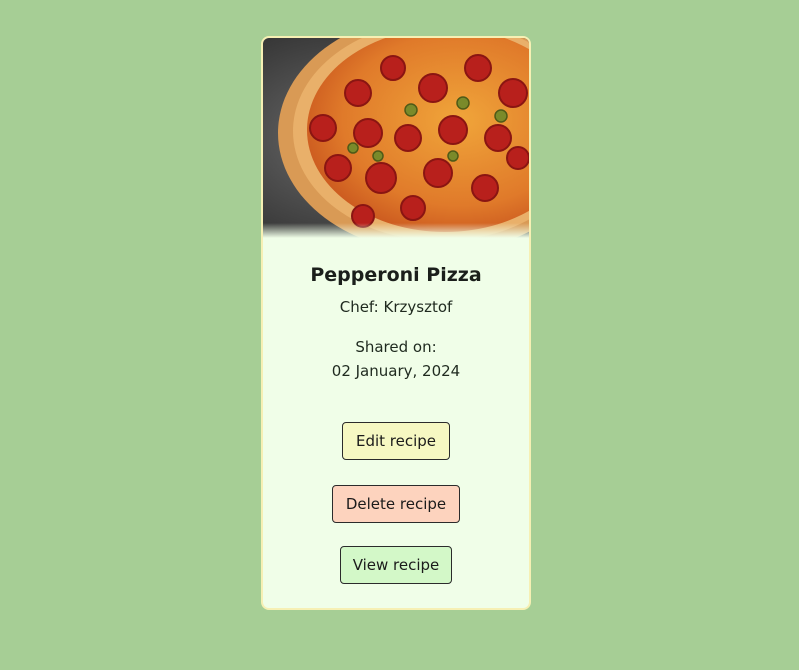  What do you see at coordinates (396, 504) in the screenshot?
I see `delete-recipe-button: Delete recipe` at bounding box center [396, 504].